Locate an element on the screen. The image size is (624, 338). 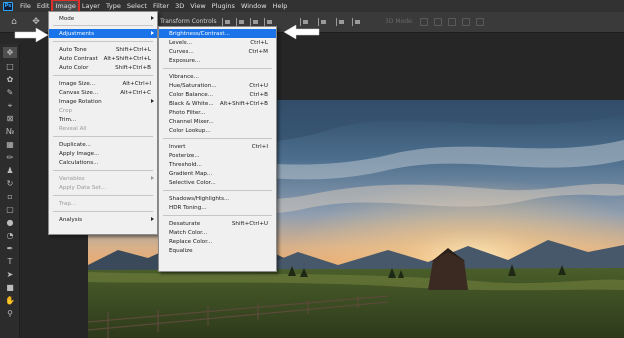
menu-view: View is located at coordinates (197, 6).